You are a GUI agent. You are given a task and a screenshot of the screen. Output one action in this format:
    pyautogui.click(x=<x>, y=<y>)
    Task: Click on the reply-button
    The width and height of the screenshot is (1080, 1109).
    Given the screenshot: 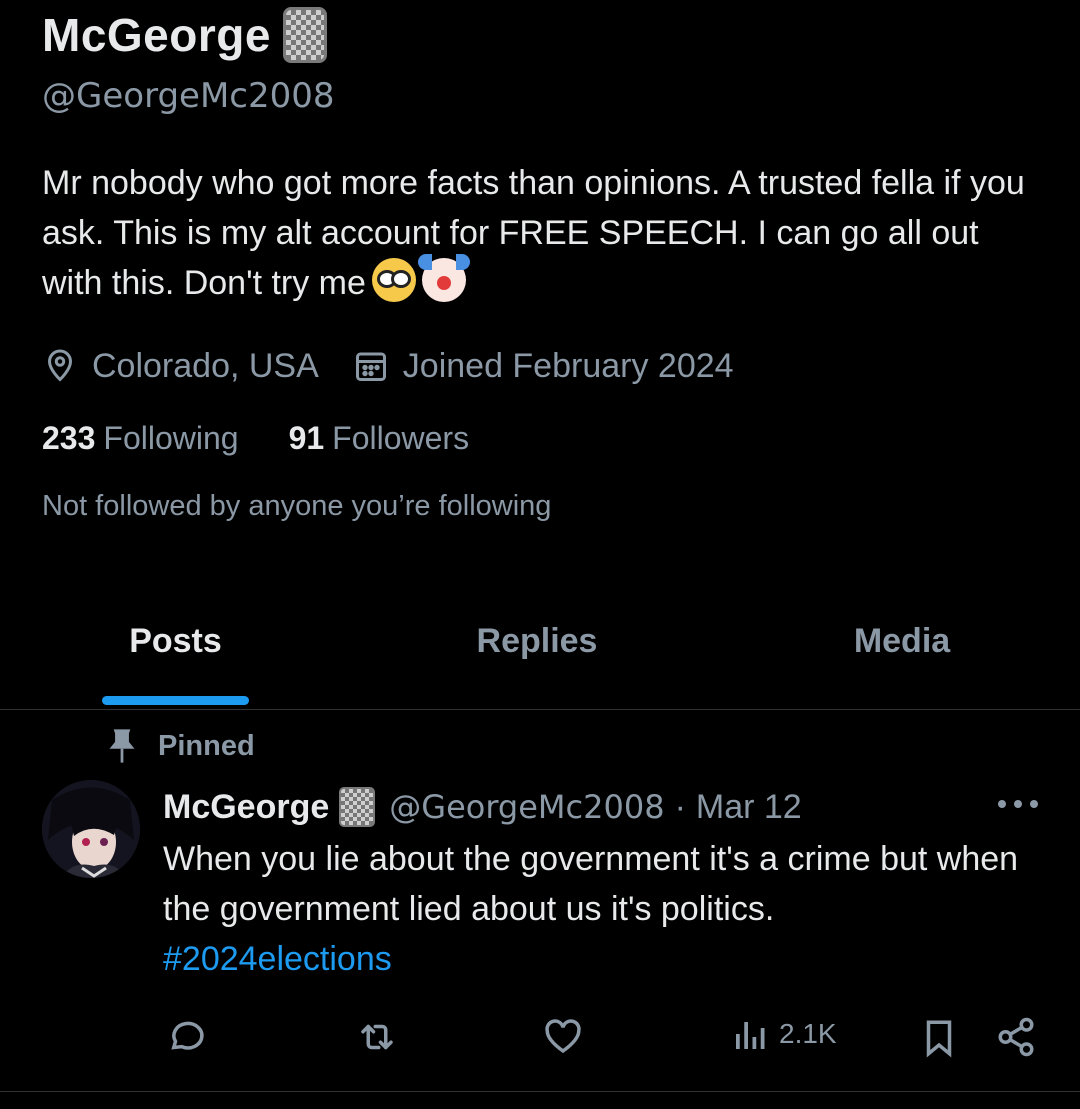 What is the action you would take?
    pyautogui.click(x=186, y=1037)
    